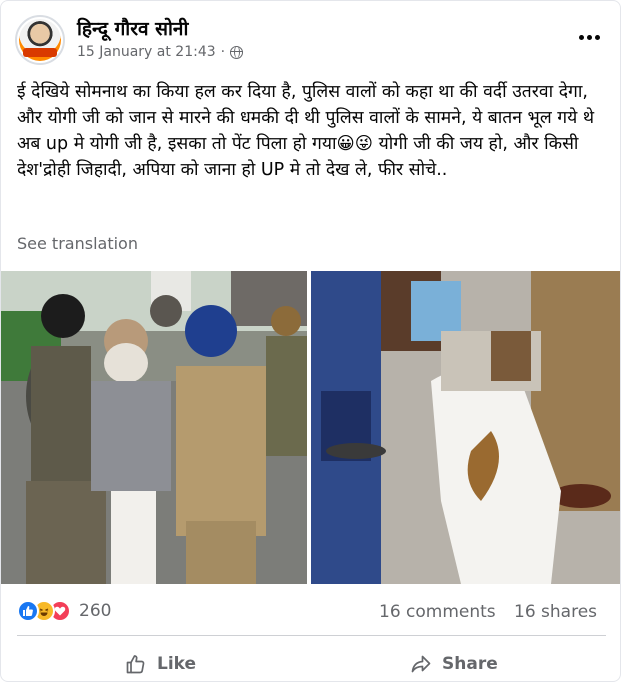 This screenshot has width=621, height=682. I want to click on post-meta: 15 January at 21:43 ·, so click(160, 52).